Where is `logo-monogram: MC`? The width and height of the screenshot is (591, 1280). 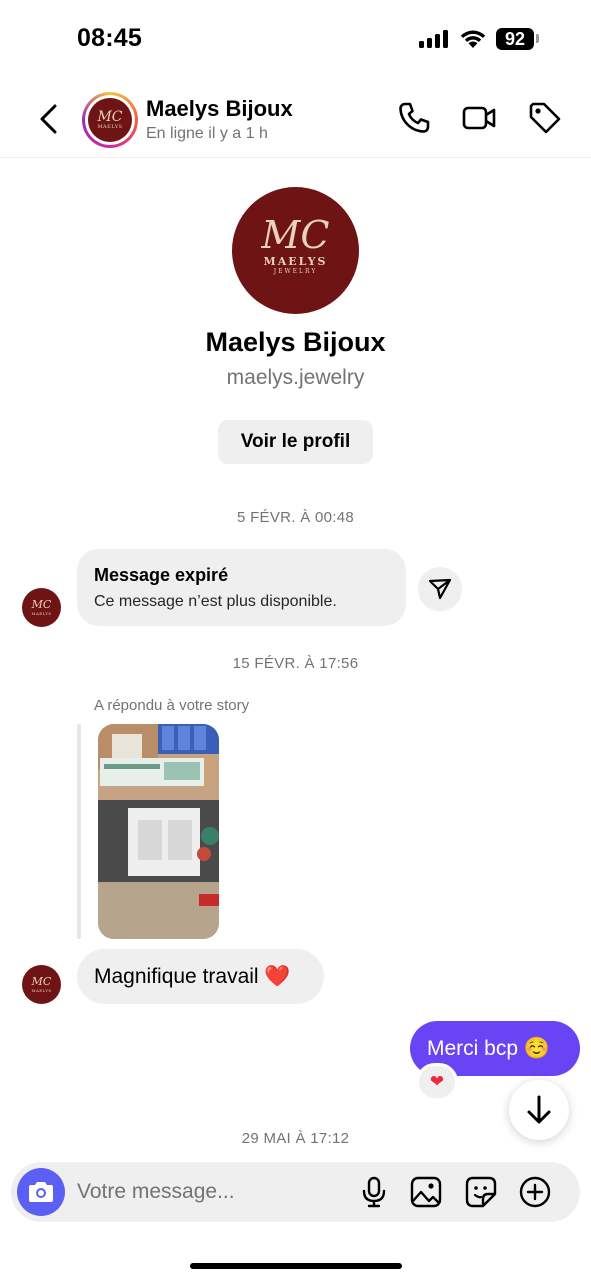
logo-monogram: MC is located at coordinates (110, 117).